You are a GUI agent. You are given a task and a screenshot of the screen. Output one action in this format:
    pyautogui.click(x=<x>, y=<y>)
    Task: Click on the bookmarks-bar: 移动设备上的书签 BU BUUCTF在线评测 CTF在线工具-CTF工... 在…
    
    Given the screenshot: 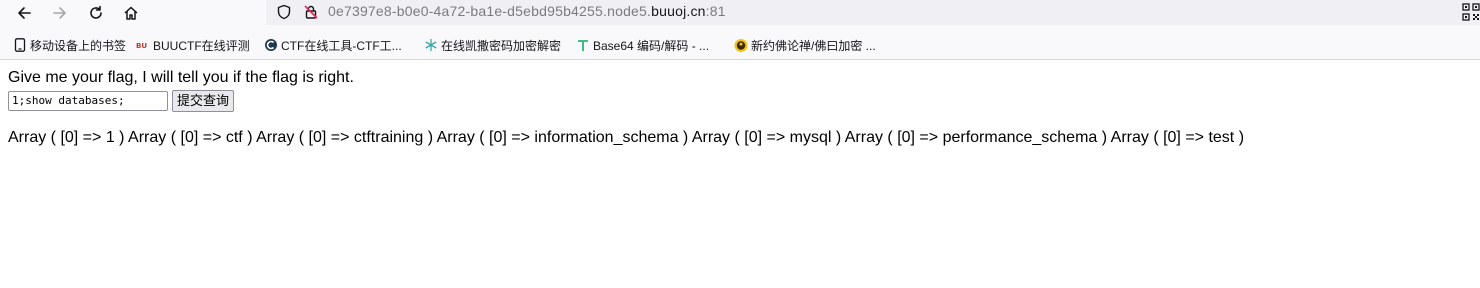 What is the action you would take?
    pyautogui.click(x=740, y=43)
    